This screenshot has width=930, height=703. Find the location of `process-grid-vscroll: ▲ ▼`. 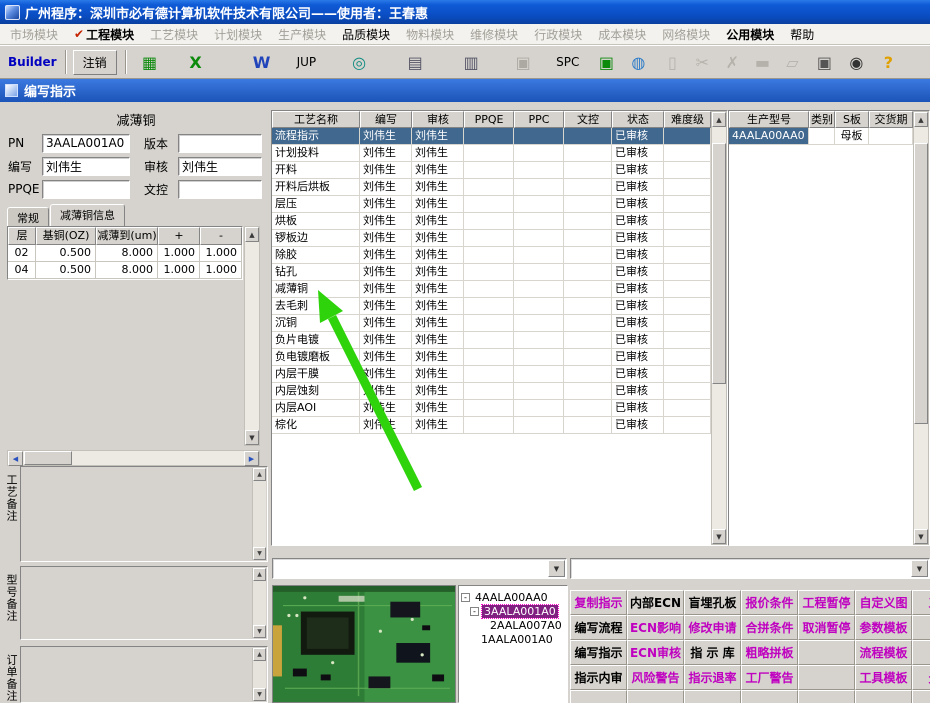

process-grid-vscroll: ▲ ▼ is located at coordinates (719, 328).